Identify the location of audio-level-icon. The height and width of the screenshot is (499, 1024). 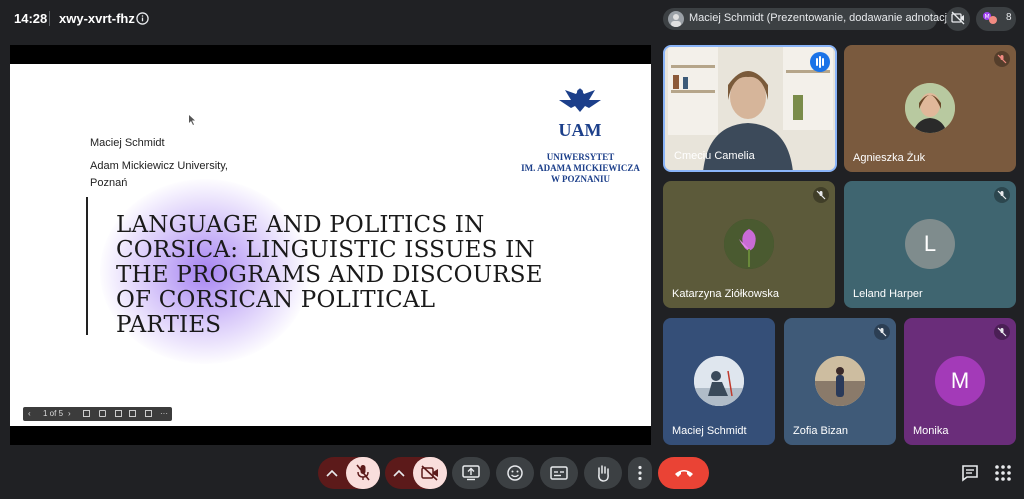
(820, 62).